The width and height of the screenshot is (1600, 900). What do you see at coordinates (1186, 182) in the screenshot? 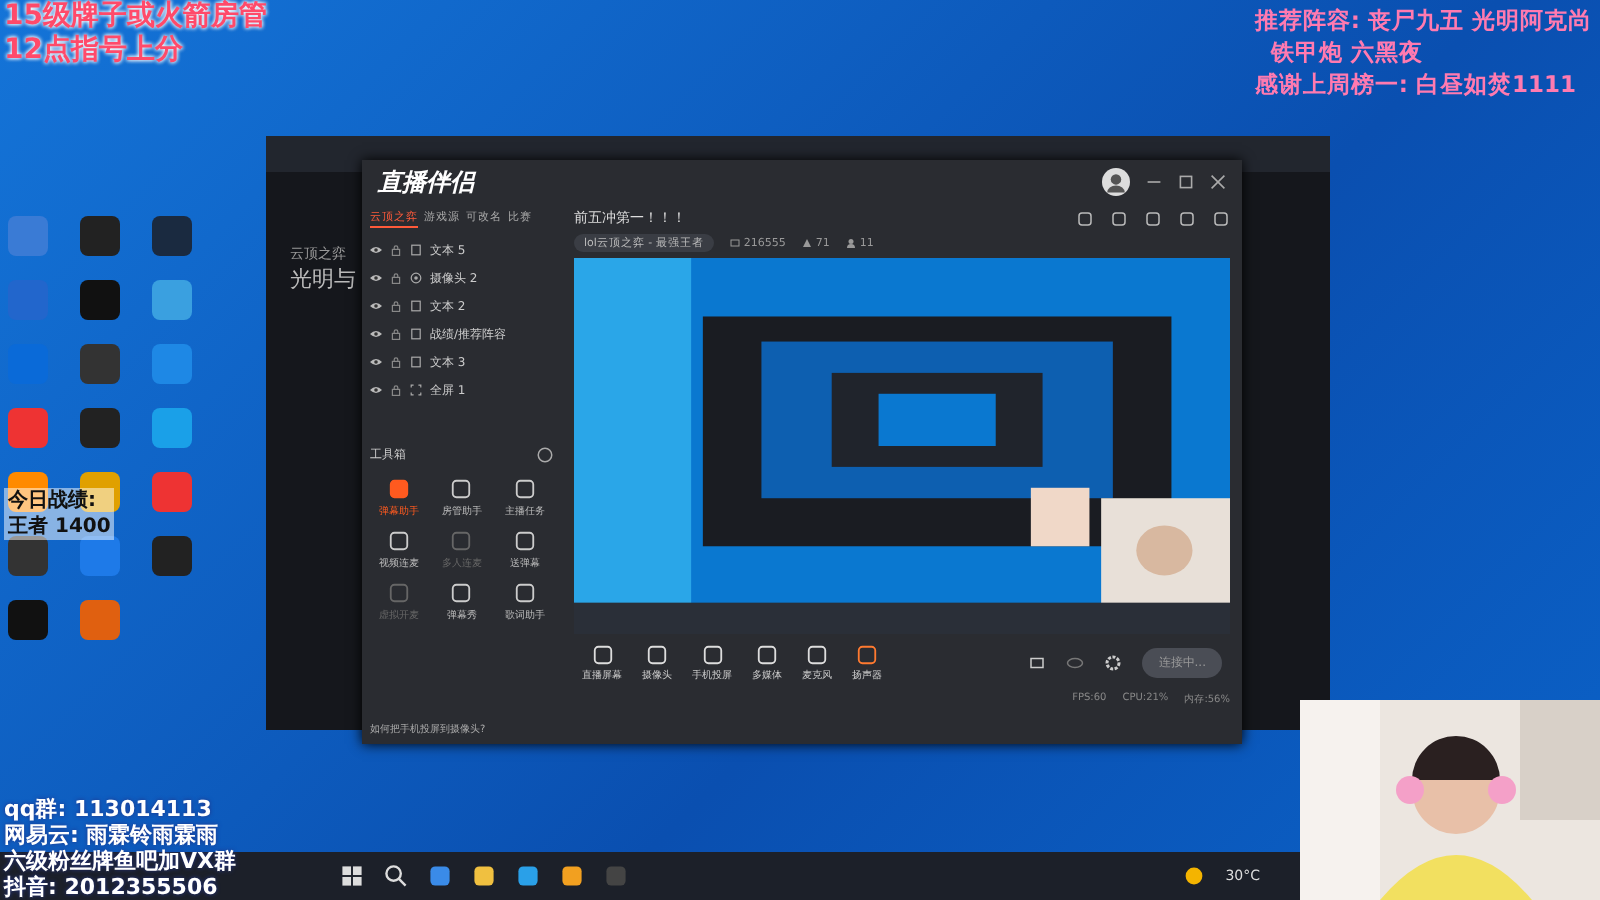
I see `maximize-icon` at bounding box center [1186, 182].